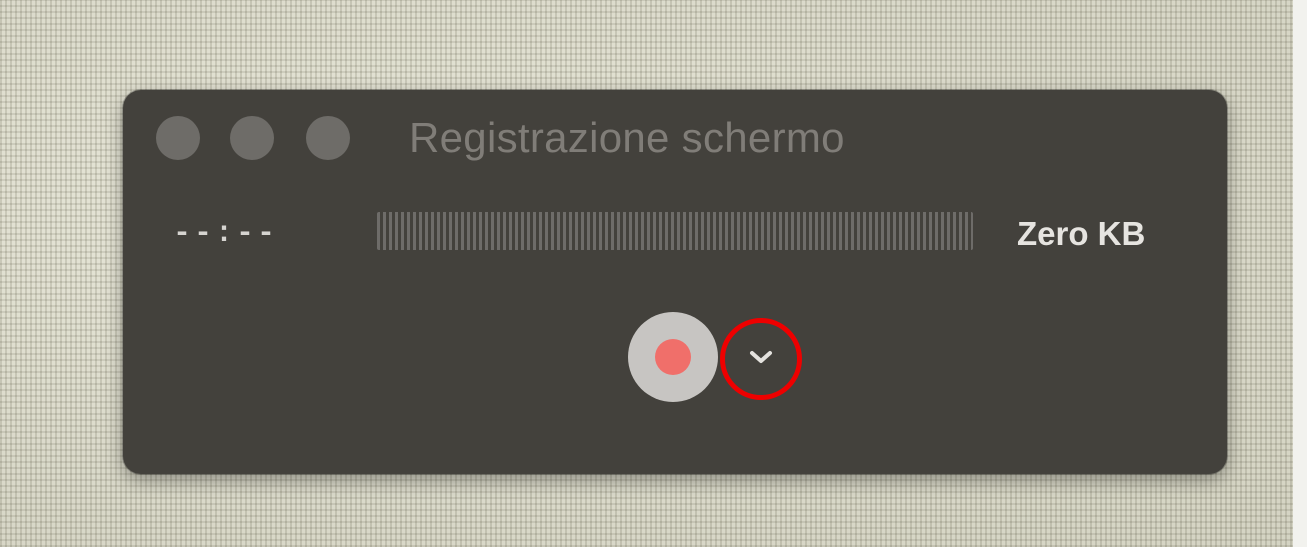  Describe the element at coordinates (178, 138) in the screenshot. I see `close-icon` at that location.